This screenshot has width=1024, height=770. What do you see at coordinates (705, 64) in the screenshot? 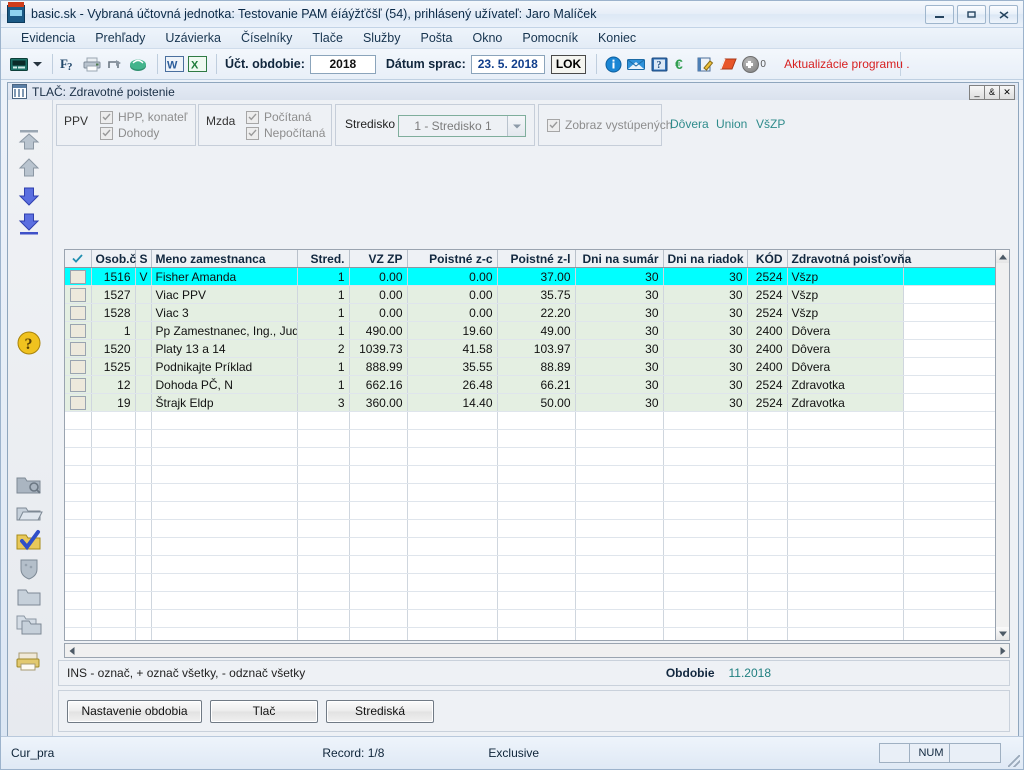
I see `edit-note-icon` at bounding box center [705, 64].